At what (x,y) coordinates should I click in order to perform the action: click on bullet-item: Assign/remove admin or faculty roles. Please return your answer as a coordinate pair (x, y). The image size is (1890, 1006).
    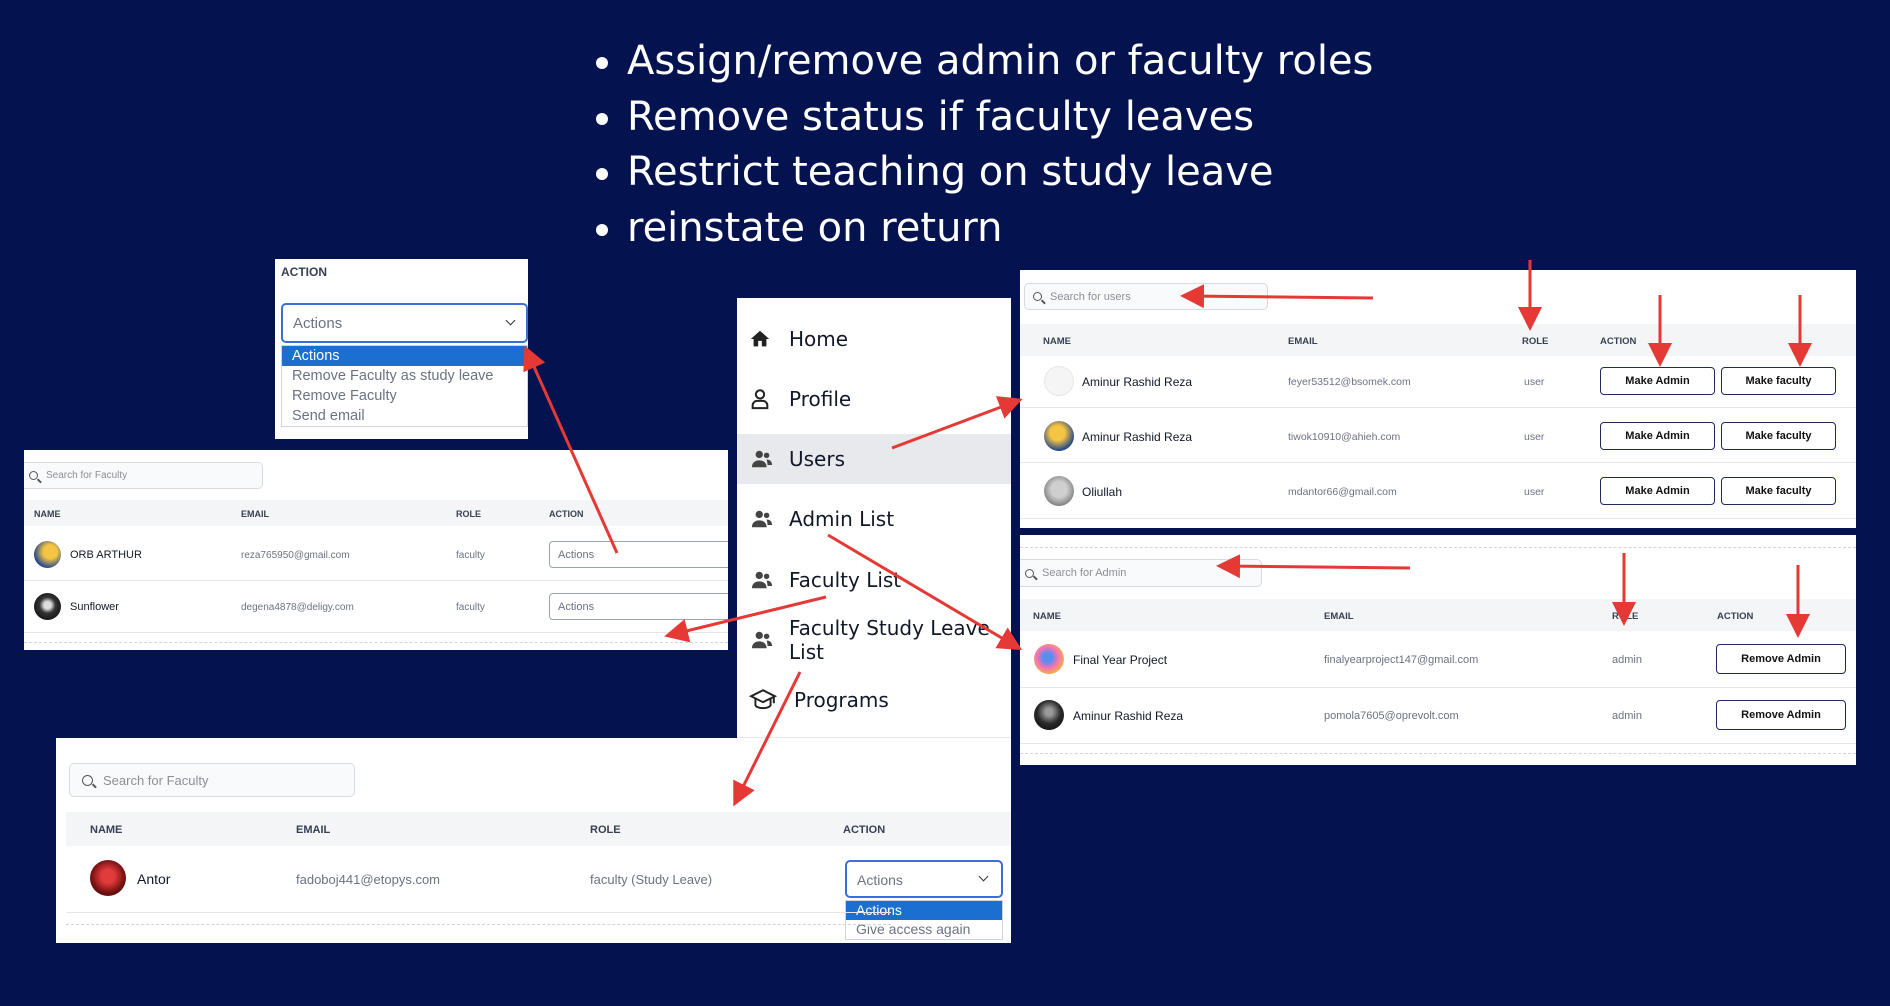
    Looking at the image, I should click on (982, 62).